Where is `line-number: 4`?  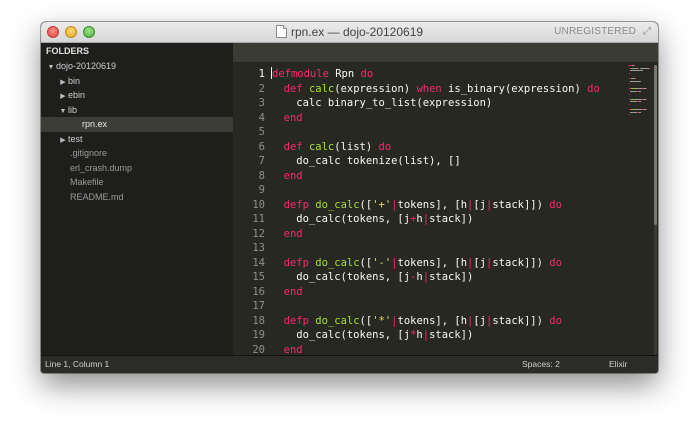 line-number: 4 is located at coordinates (261, 117).